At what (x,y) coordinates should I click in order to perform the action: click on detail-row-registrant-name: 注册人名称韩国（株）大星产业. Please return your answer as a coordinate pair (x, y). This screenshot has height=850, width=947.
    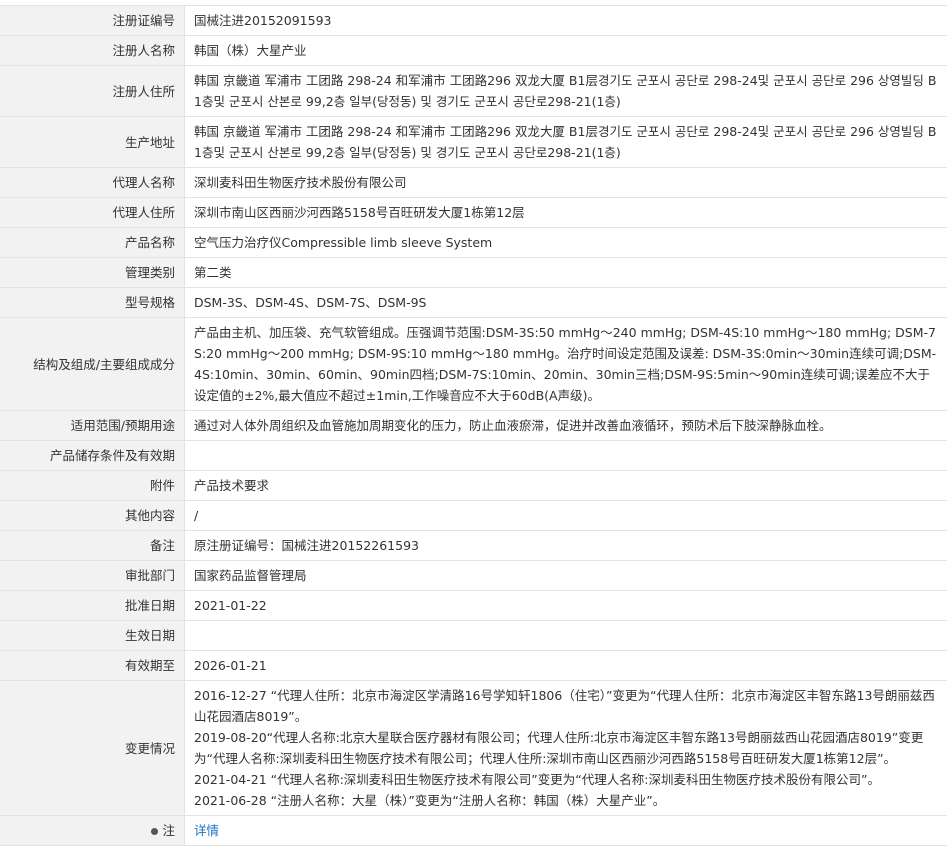
    Looking at the image, I should click on (473, 51).